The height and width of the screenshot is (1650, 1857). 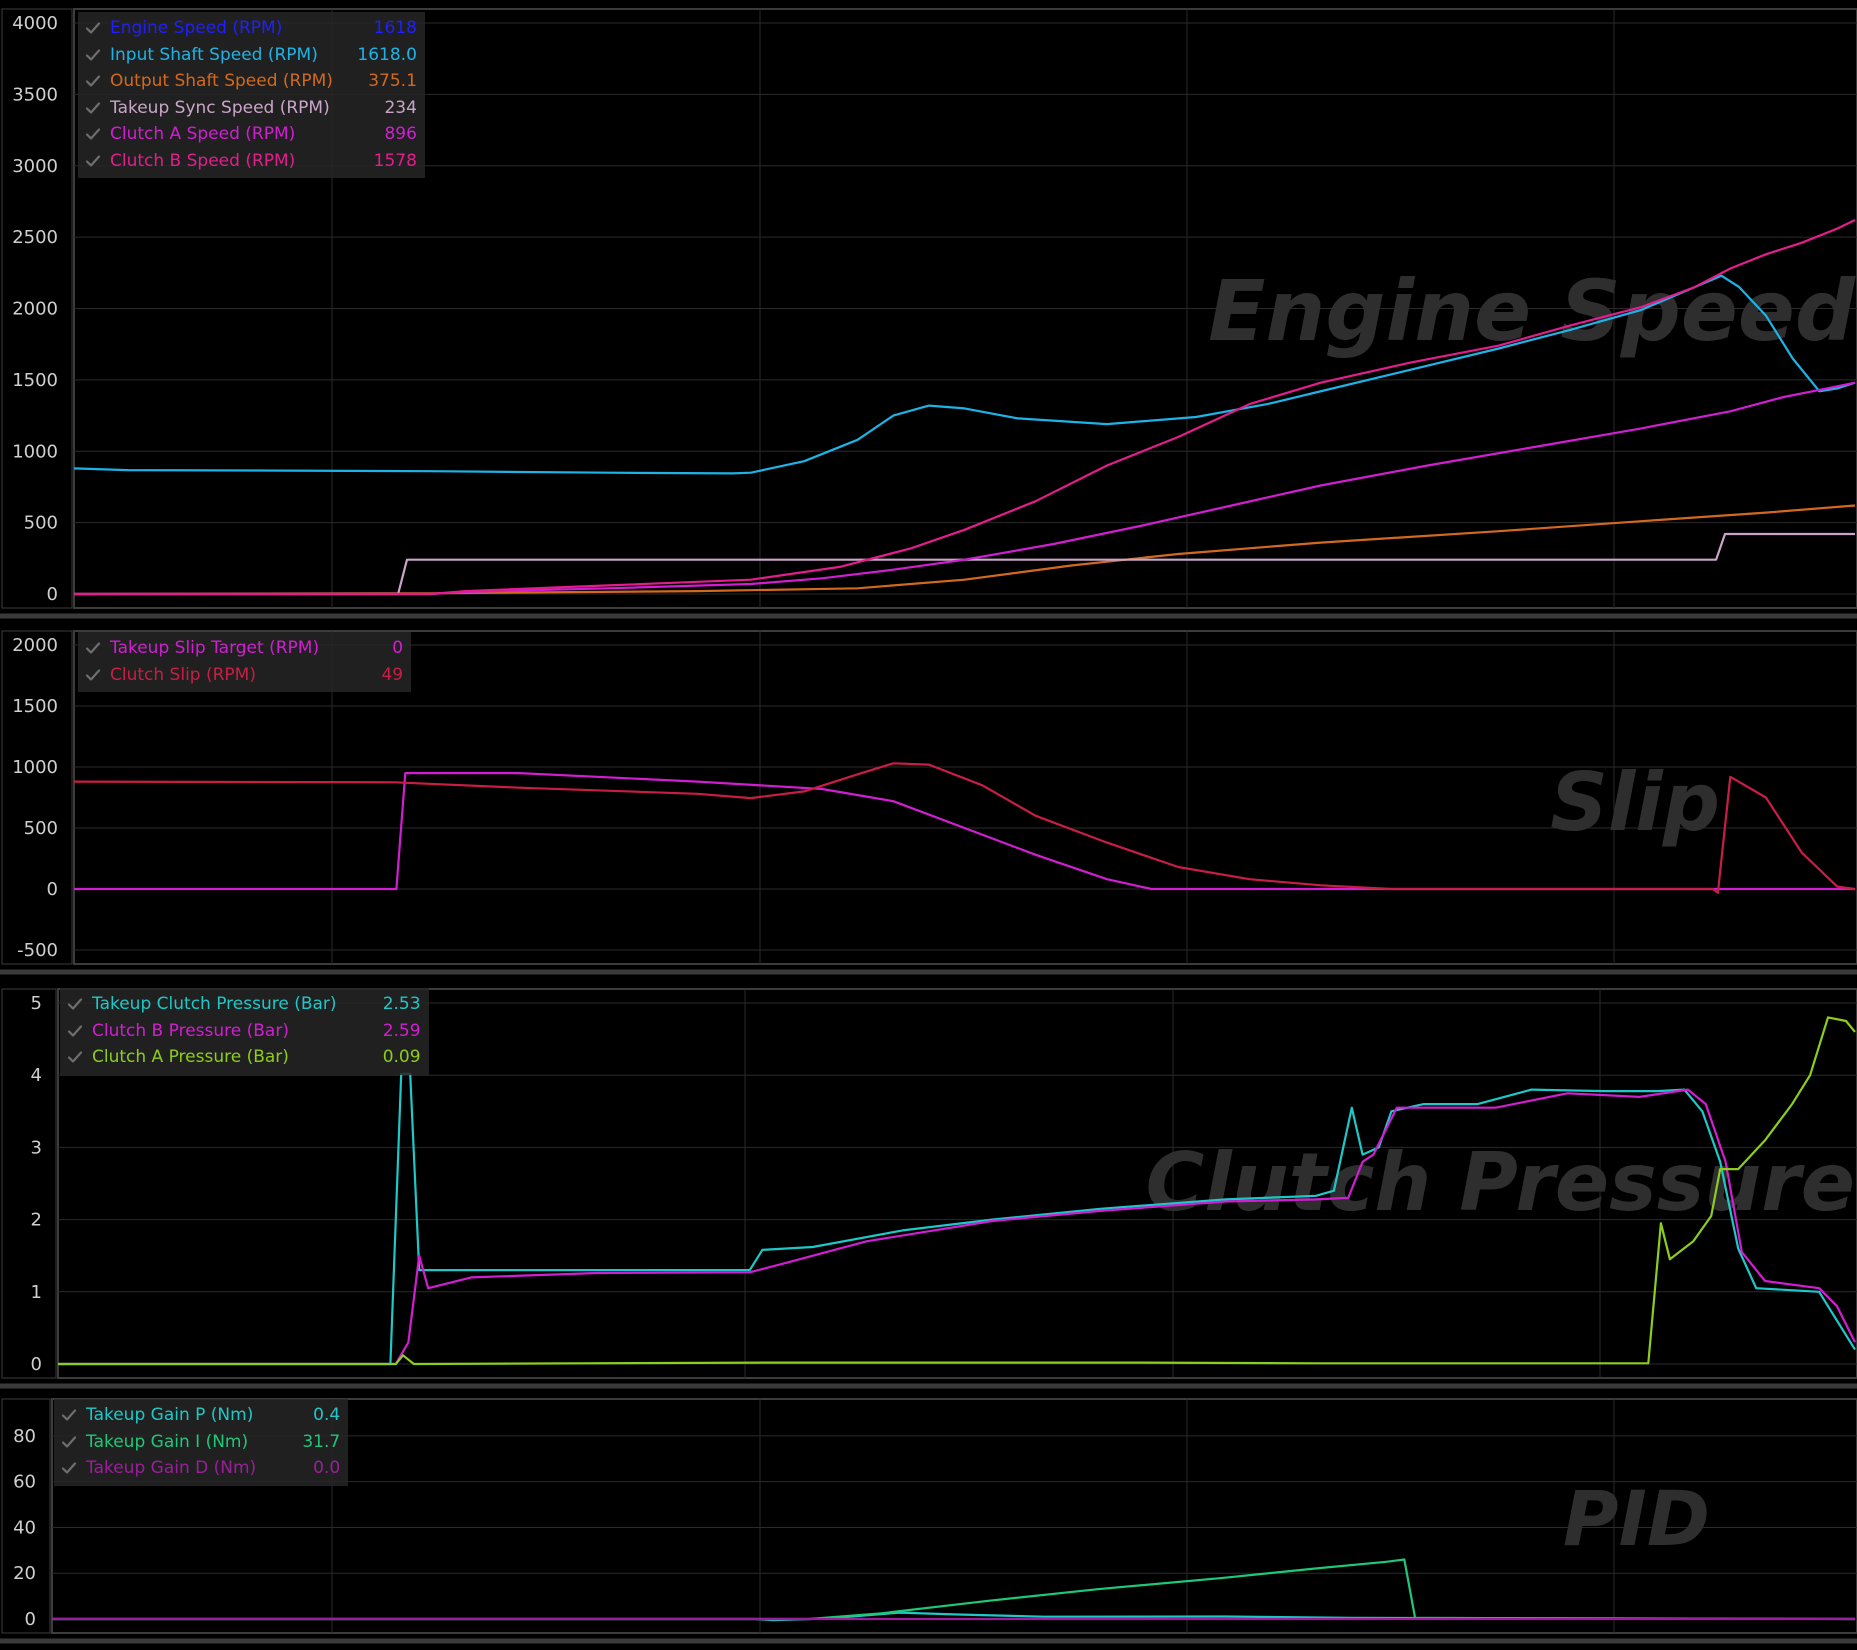 What do you see at coordinates (401, 1030) in the screenshot?
I see `legend-value: 2.59` at bounding box center [401, 1030].